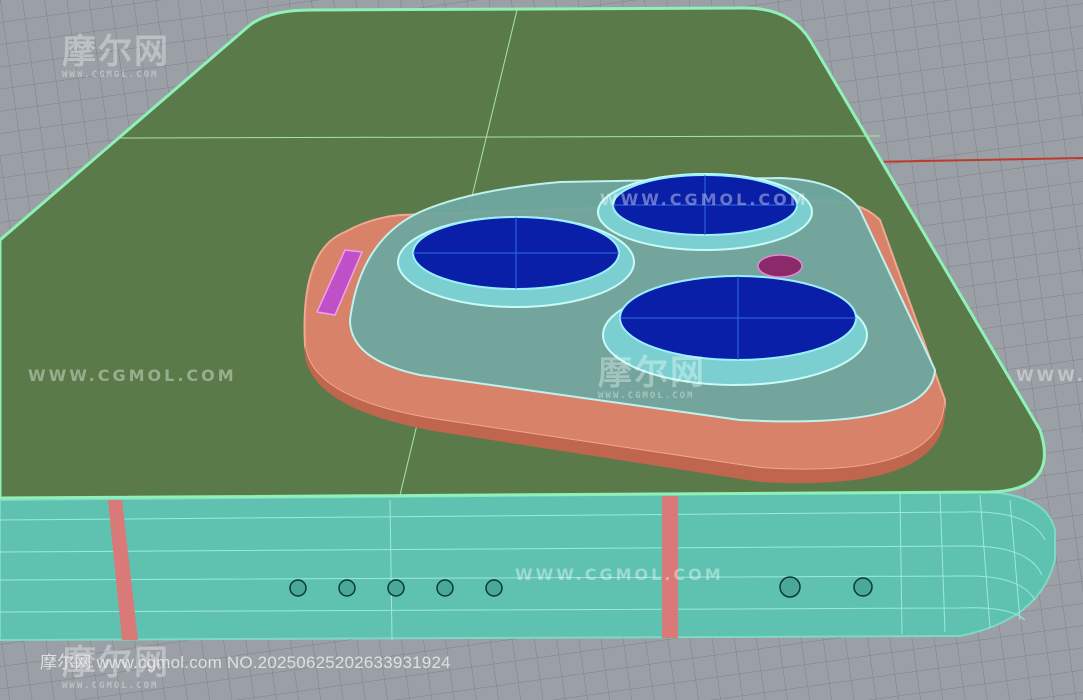  What do you see at coordinates (780, 266) in the screenshot?
I see `flash-sensor` at bounding box center [780, 266].